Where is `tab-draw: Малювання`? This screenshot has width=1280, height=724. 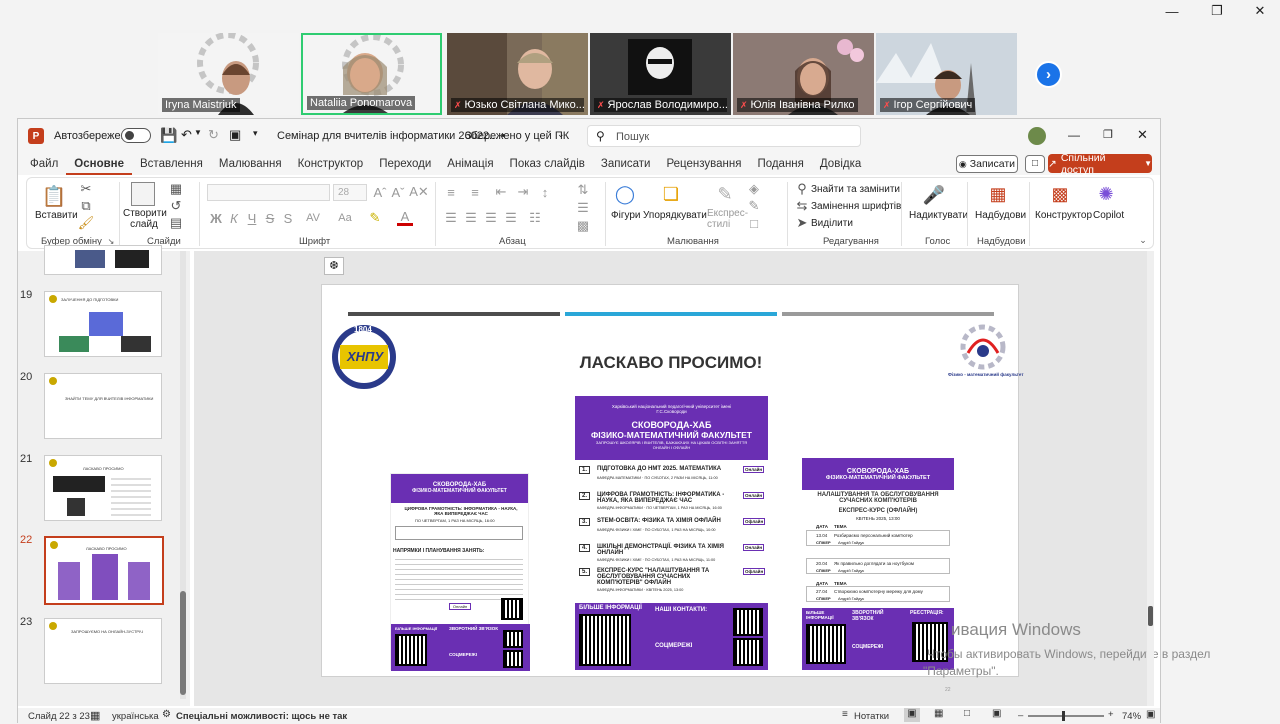
tab-draw: Малювання is located at coordinates (250, 164).